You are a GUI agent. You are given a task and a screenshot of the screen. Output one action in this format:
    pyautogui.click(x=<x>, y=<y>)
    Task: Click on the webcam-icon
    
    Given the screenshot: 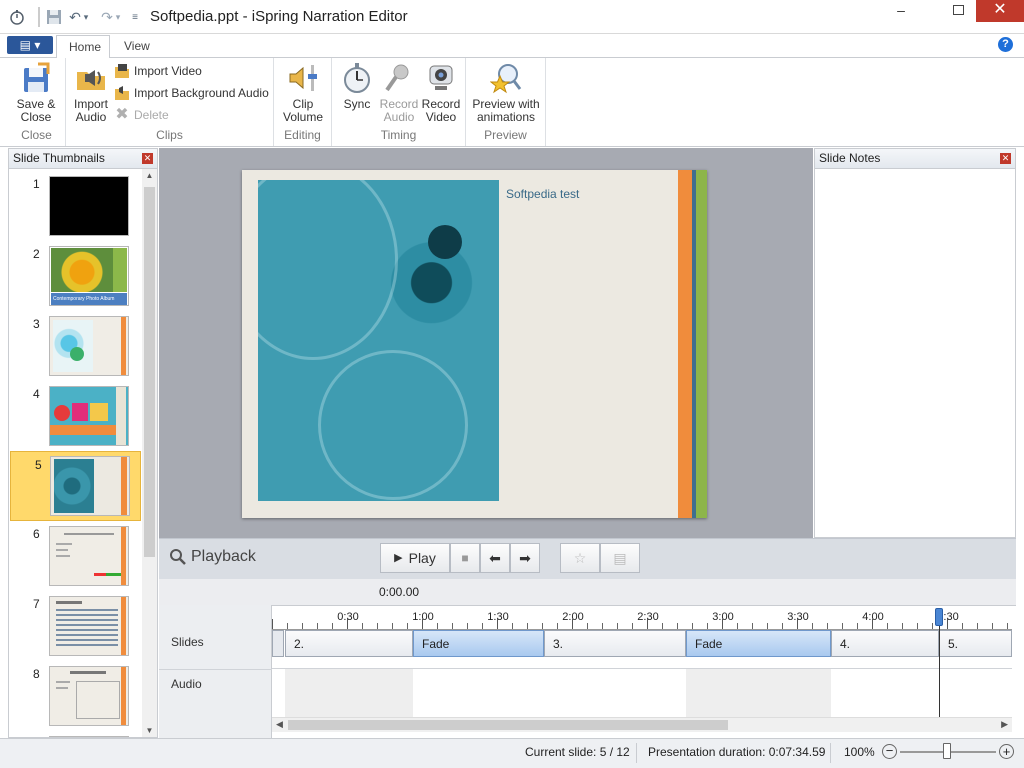 What is the action you would take?
    pyautogui.click(x=441, y=78)
    